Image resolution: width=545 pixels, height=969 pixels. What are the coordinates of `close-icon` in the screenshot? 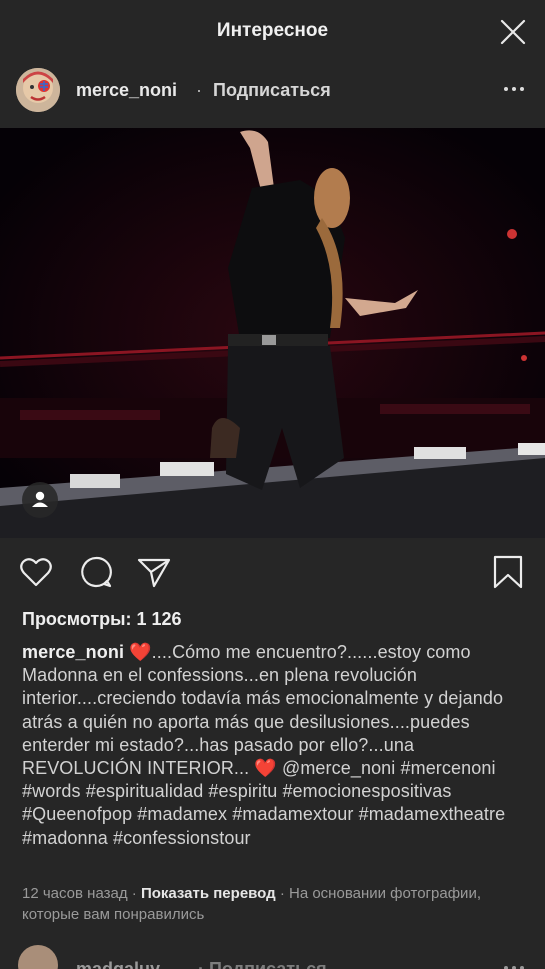 It's located at (513, 32).